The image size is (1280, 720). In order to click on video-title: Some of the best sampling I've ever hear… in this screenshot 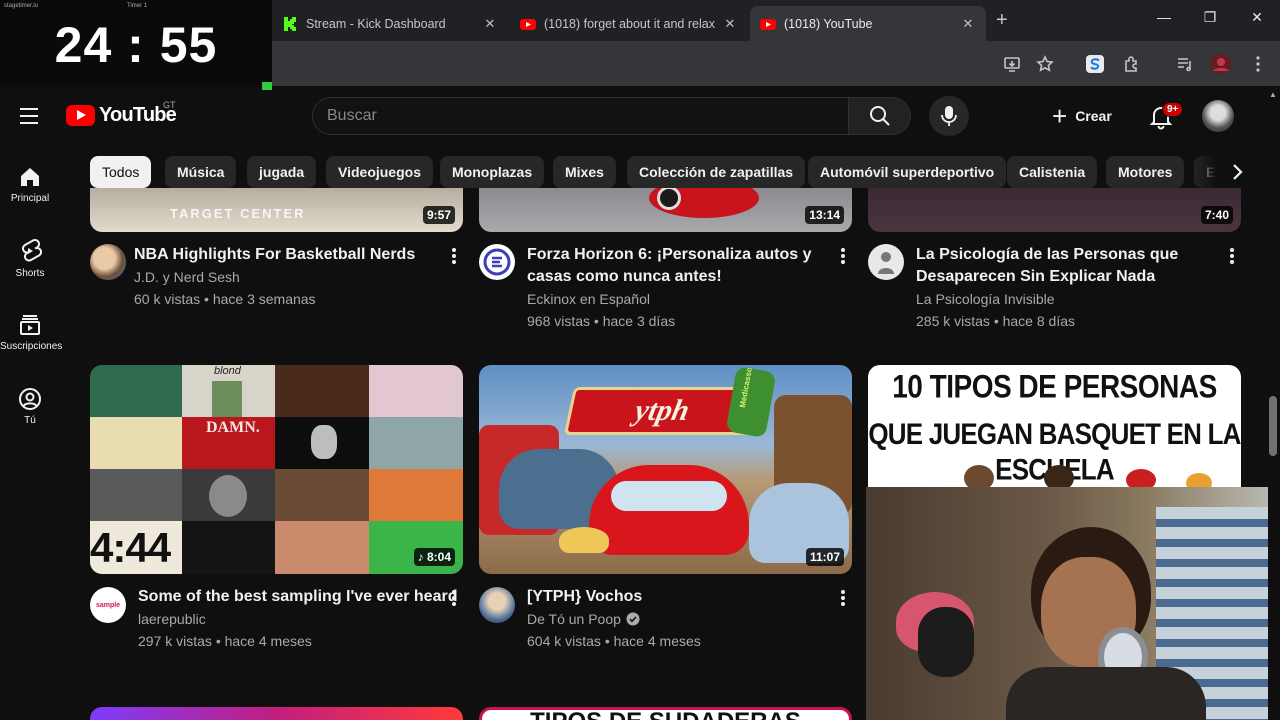, I will do `click(297, 597)`.